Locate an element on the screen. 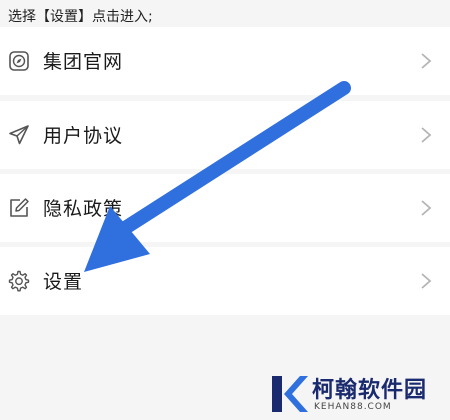 This screenshot has height=420, width=450. watermark-domain: KEHAN88.COM is located at coordinates (353, 407).